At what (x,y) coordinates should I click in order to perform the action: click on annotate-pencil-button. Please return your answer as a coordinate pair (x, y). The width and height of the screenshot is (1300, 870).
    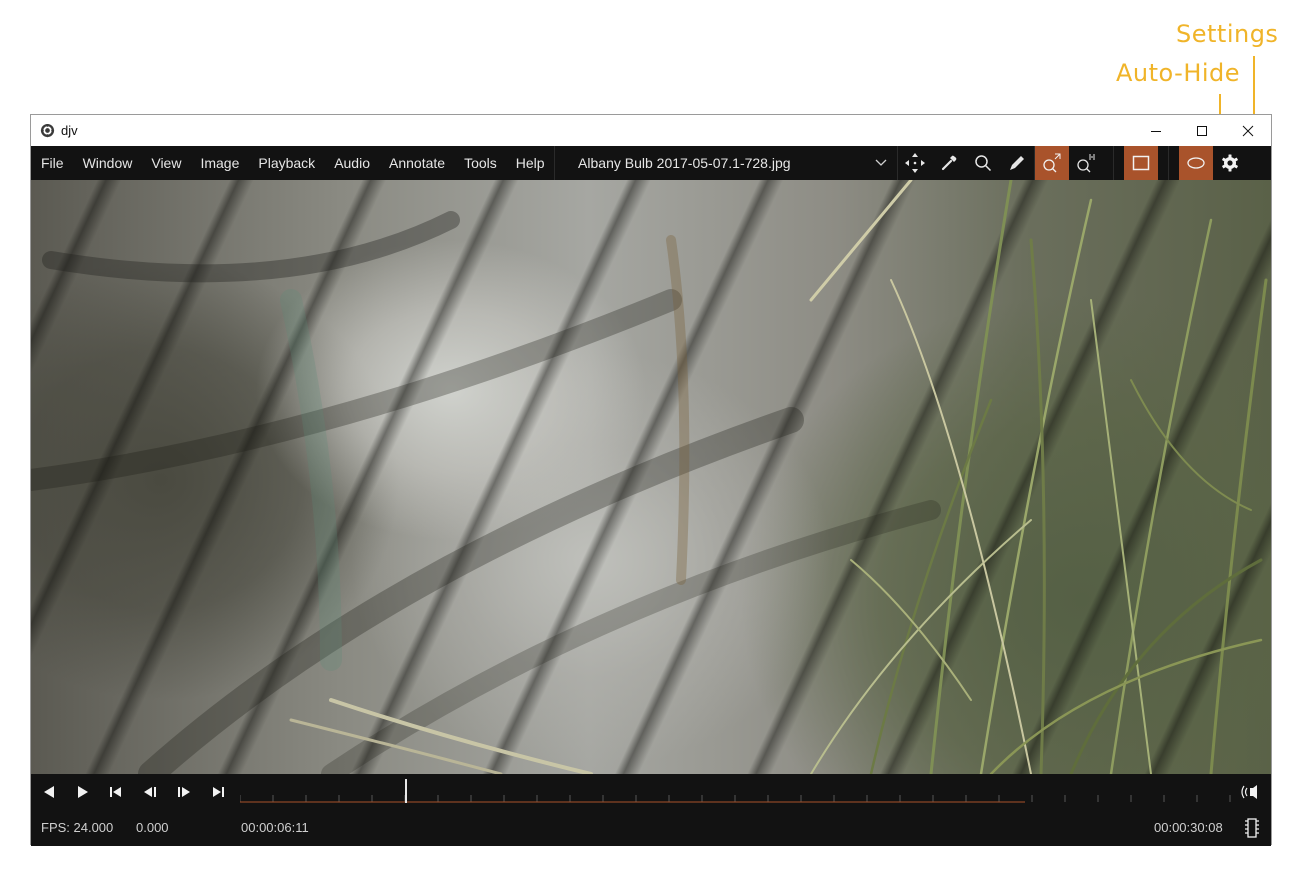
    Looking at the image, I should click on (1017, 163).